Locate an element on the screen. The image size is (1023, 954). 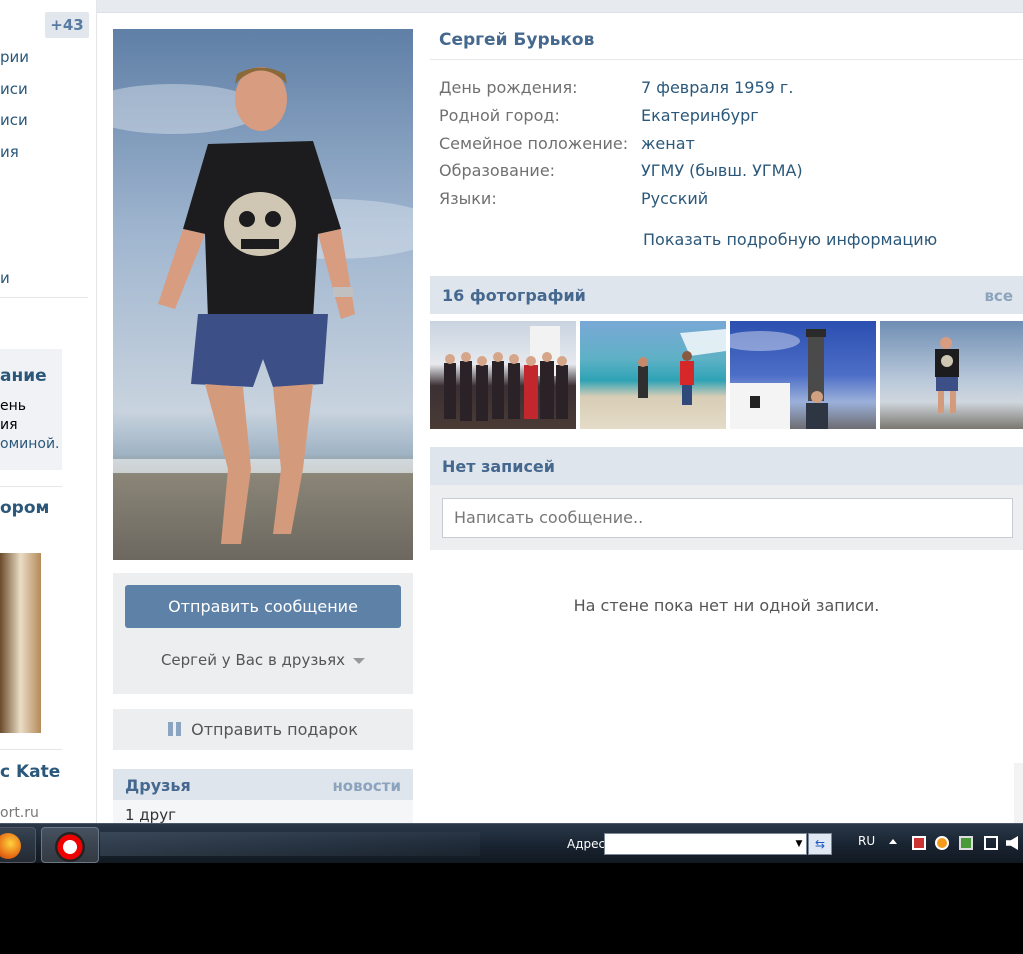
info-value: женат is located at coordinates (668, 143).